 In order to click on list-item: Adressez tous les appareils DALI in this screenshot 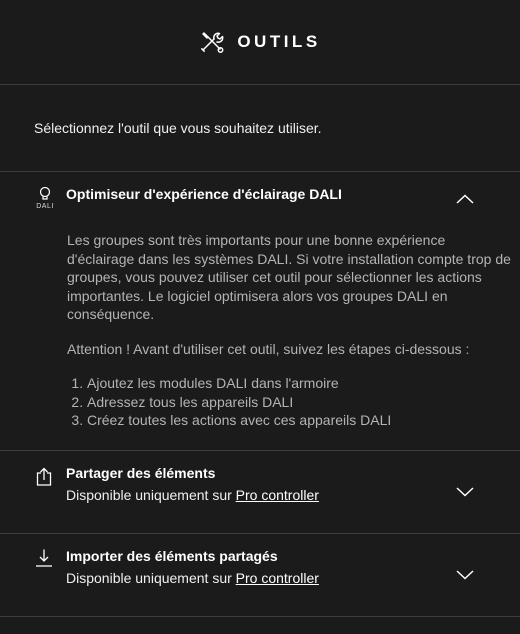, I will do `click(300, 402)`.